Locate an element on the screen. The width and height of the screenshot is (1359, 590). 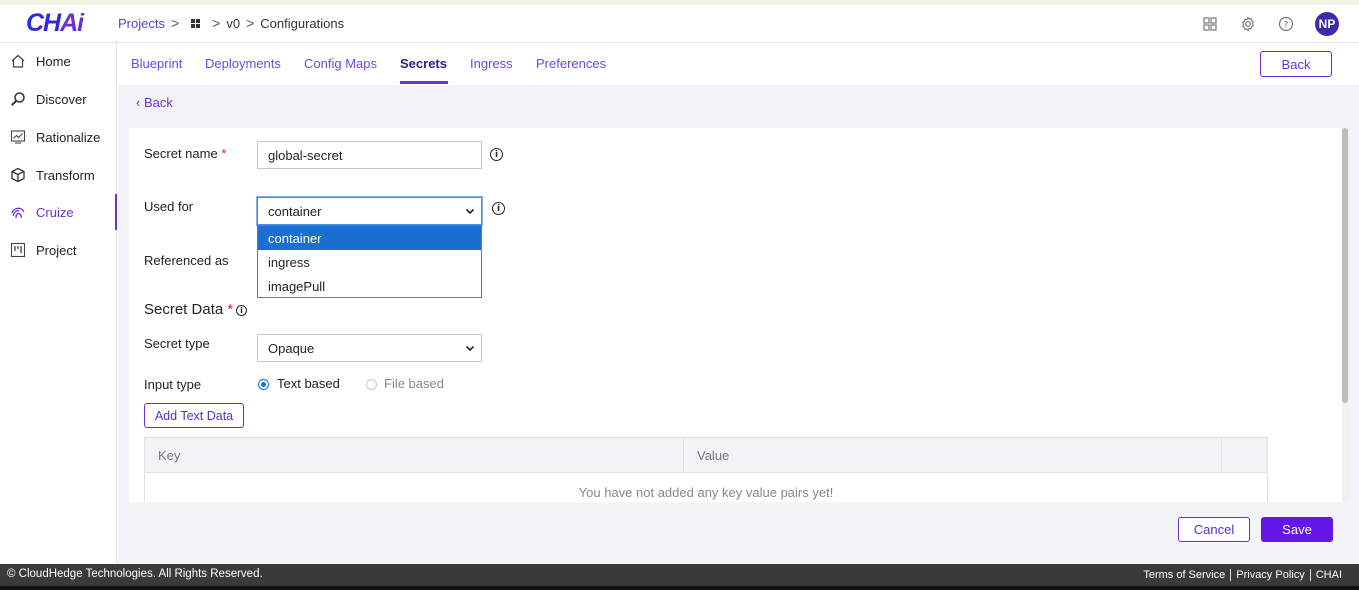
home-icon is located at coordinates (18, 61).